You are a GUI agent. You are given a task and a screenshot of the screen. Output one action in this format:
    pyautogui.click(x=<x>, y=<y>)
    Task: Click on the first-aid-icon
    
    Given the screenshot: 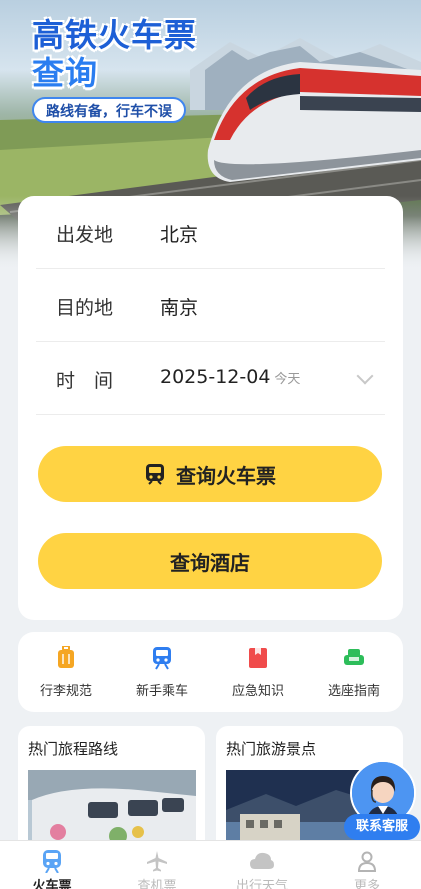 What is the action you would take?
    pyautogui.click(x=258, y=658)
    